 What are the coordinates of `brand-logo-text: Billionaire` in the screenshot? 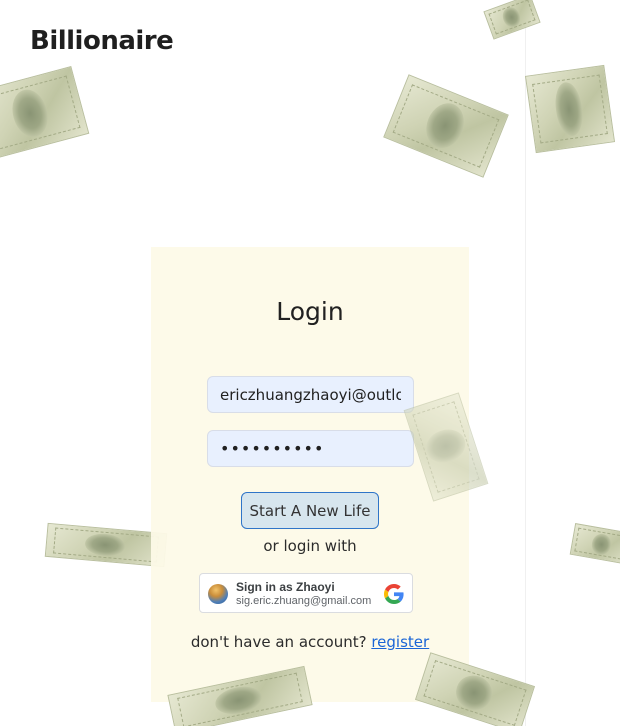 It's located at (102, 41).